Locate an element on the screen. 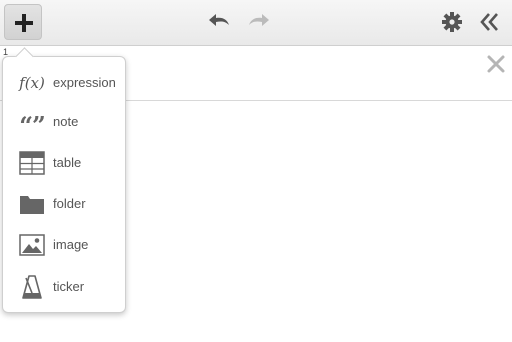 This screenshot has height=342, width=512. close-icon is located at coordinates (496, 64).